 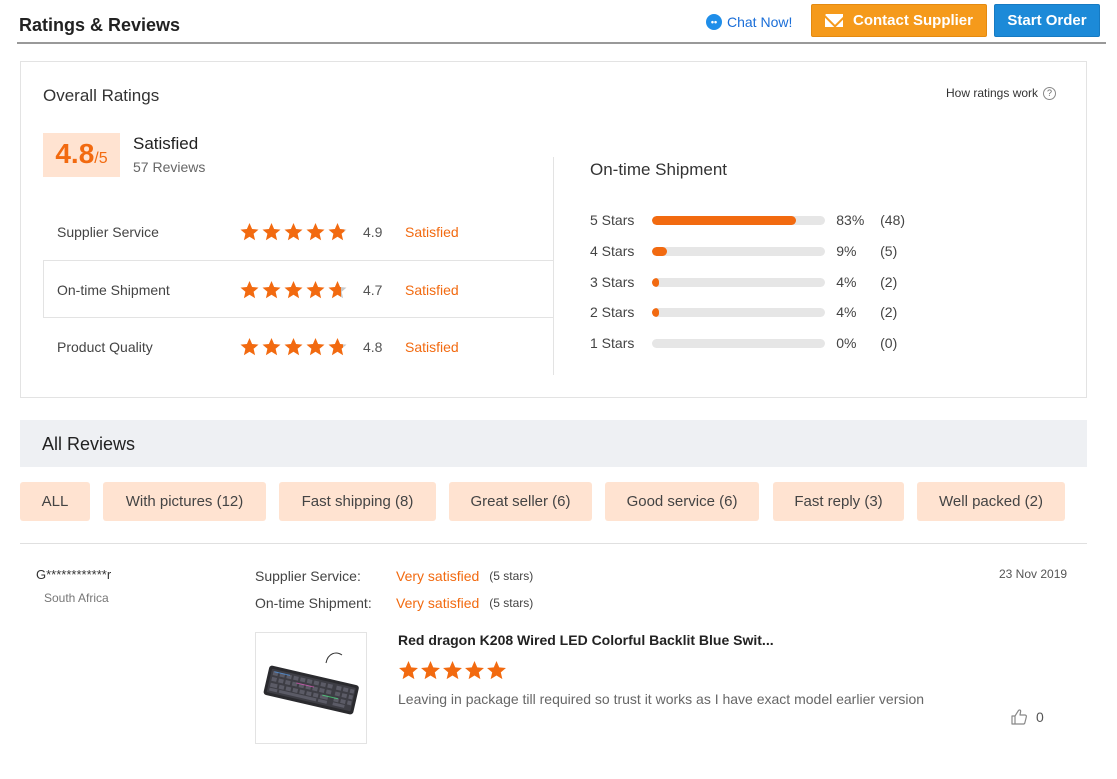 What do you see at coordinates (74, 574) in the screenshot?
I see `reviewer-name: G************r` at bounding box center [74, 574].